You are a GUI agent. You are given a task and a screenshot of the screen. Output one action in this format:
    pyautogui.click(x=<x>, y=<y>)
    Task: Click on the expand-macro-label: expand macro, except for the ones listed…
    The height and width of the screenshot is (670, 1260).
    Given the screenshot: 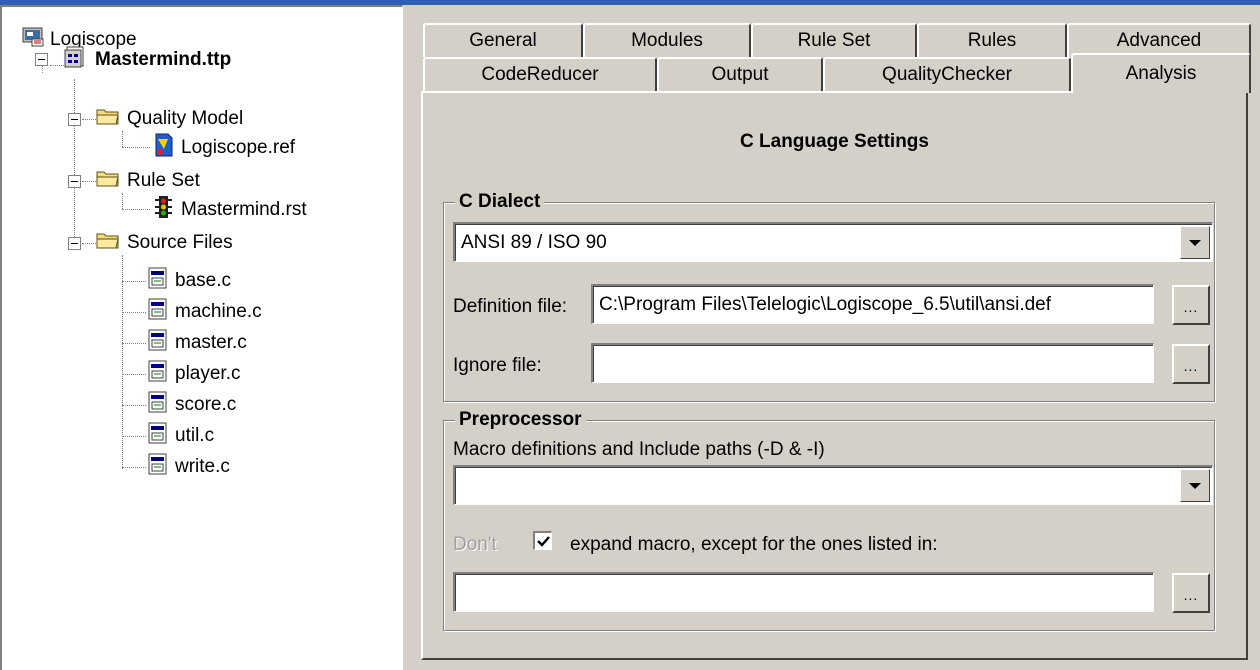 What is the action you would take?
    pyautogui.click(x=754, y=544)
    